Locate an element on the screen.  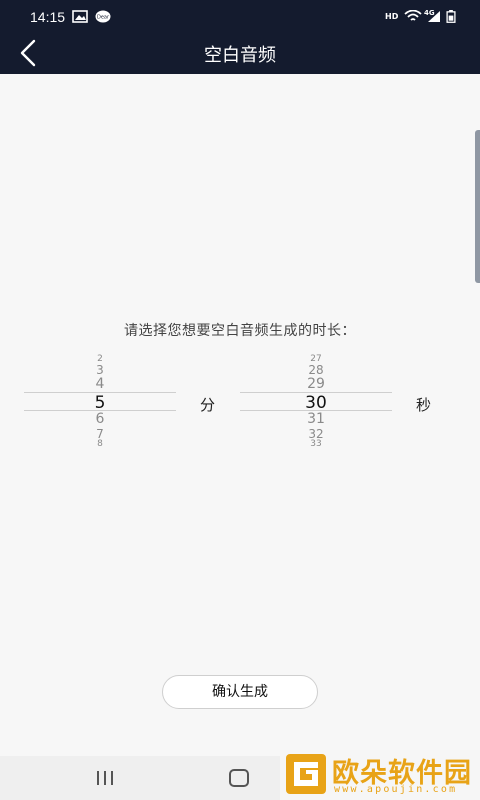
recent-apps-icon is located at coordinates (105, 778).